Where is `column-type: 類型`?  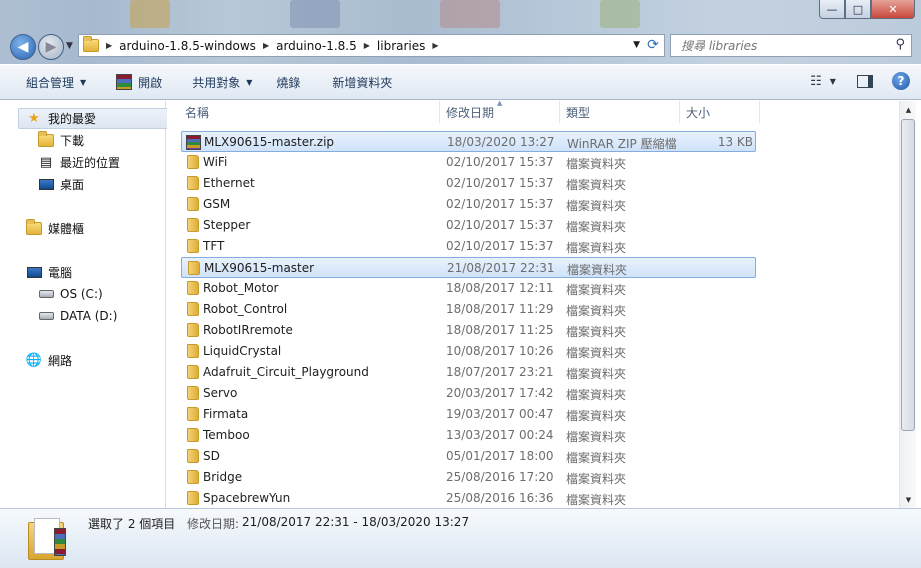
column-type: 類型 is located at coordinates (575, 113).